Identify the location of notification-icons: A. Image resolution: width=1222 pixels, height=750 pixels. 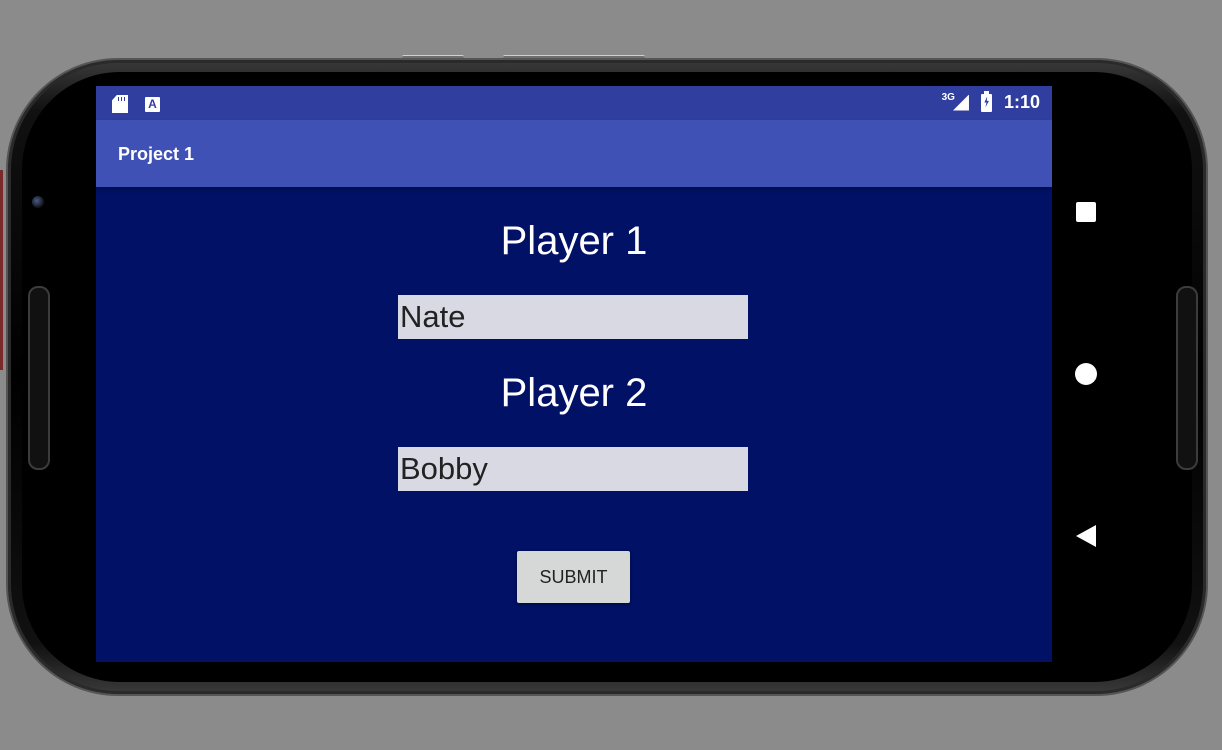
(136, 104).